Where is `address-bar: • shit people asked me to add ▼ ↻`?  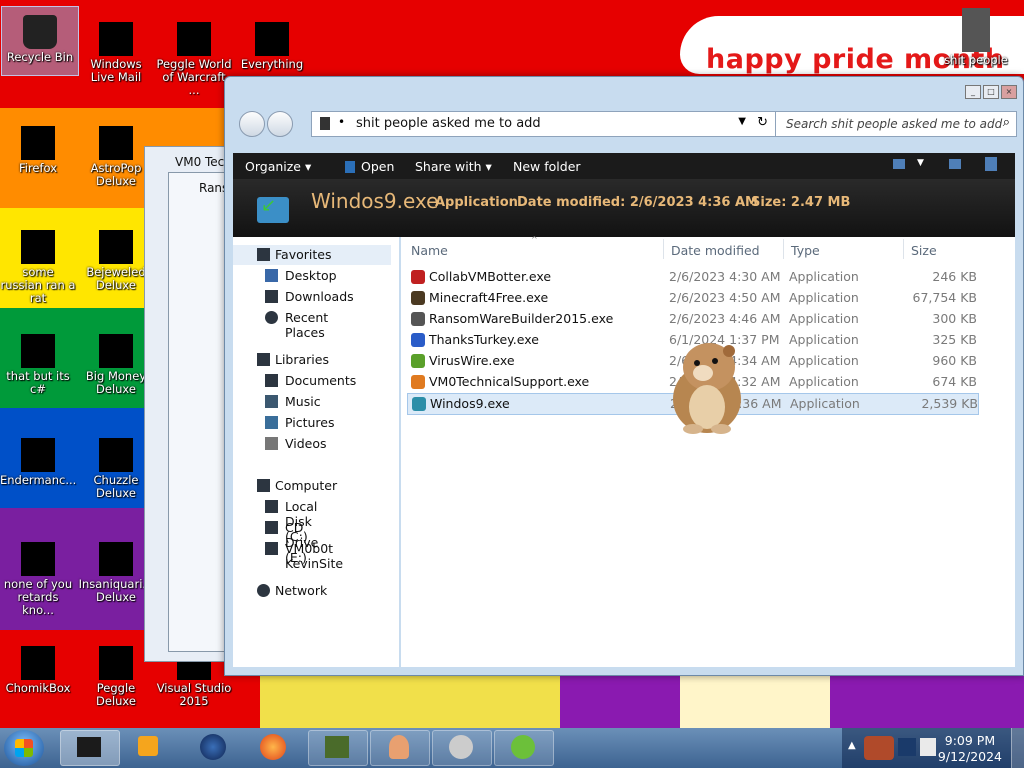
address-bar: • shit people asked me to add ▼ ↻ is located at coordinates (544, 124).